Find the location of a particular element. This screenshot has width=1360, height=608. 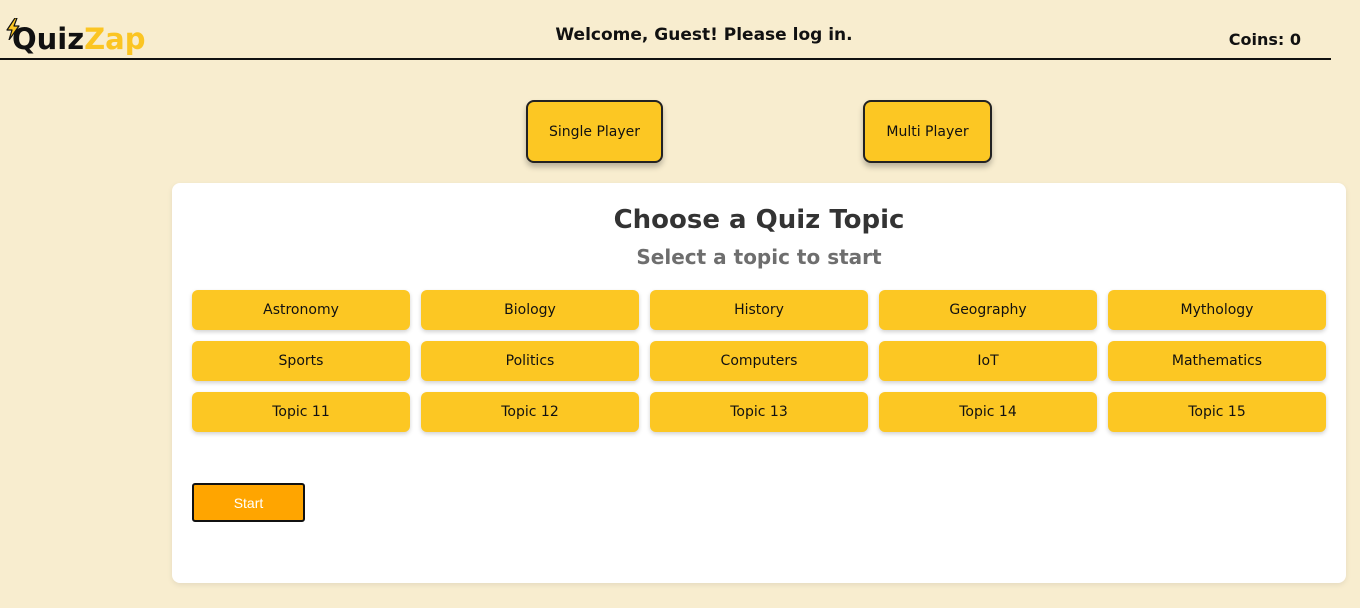

topic-button-13: Topic 13 is located at coordinates (759, 412).